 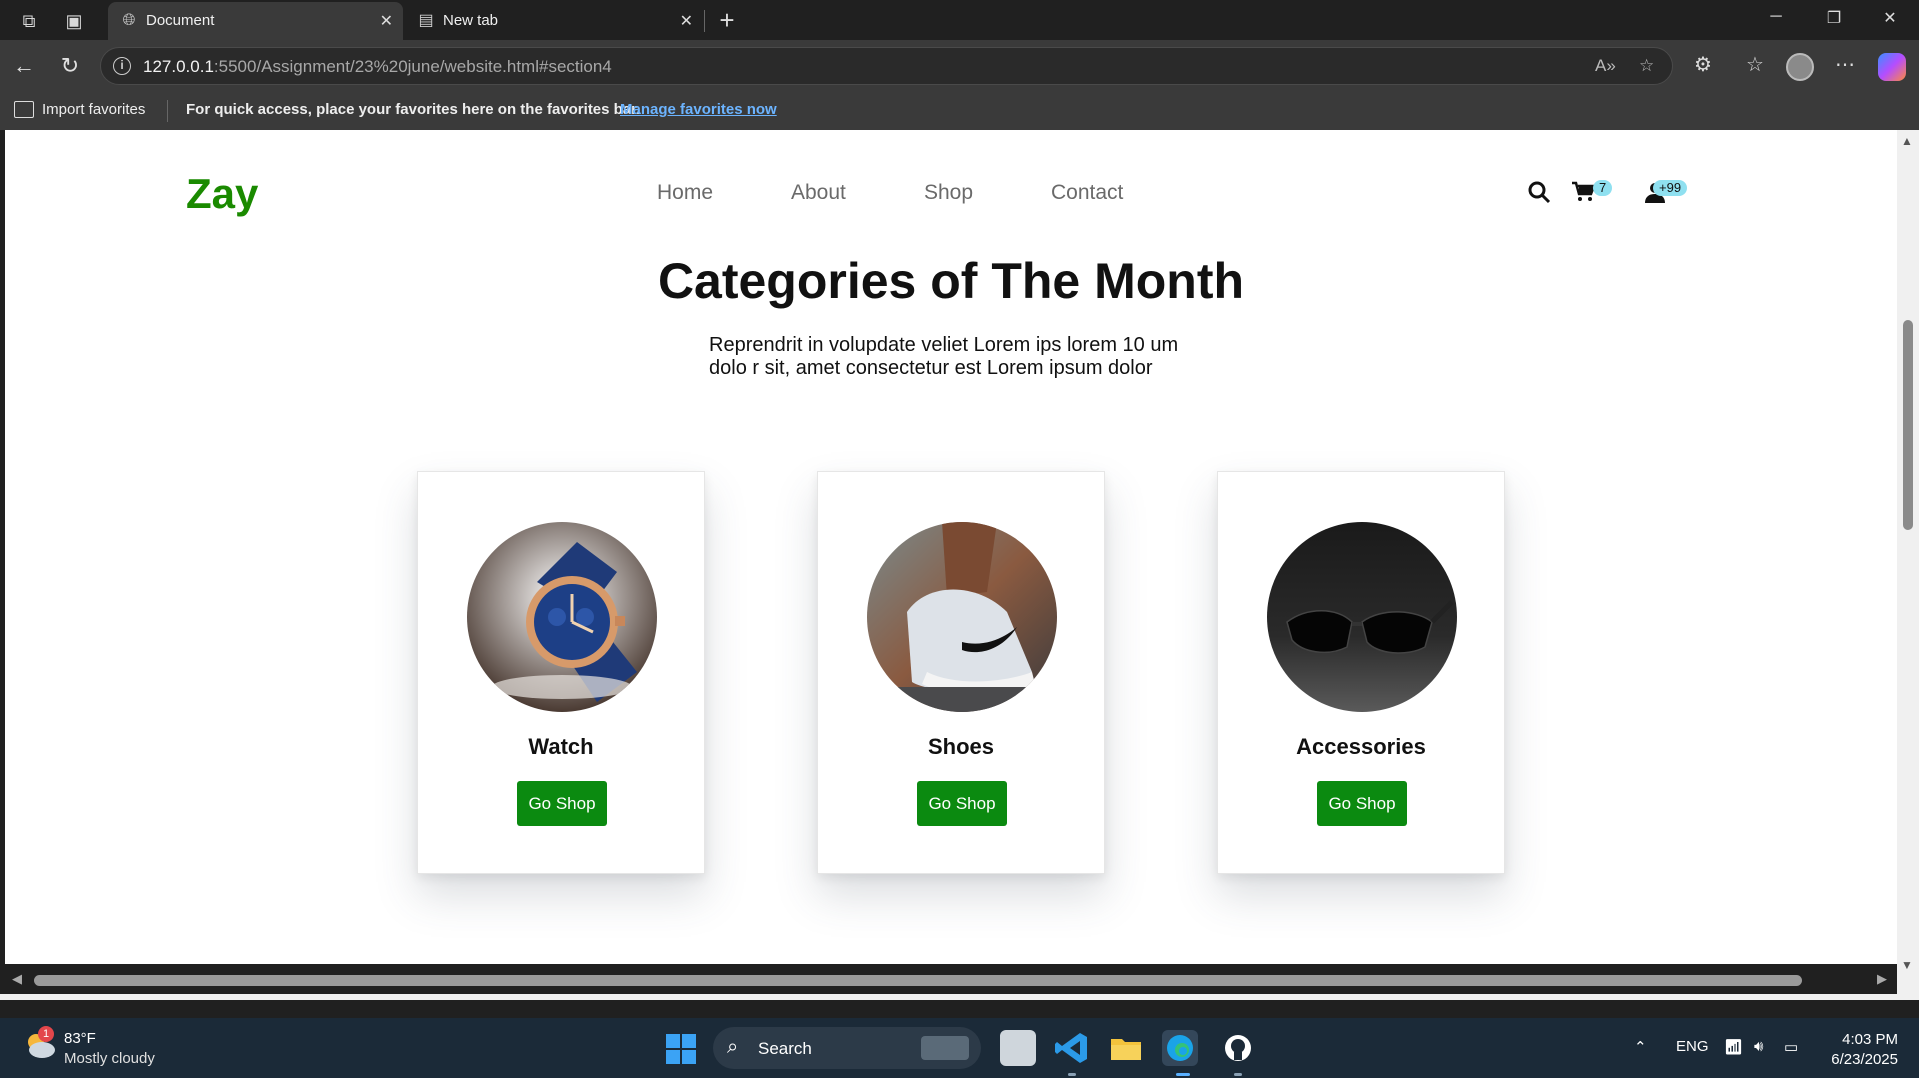 What do you see at coordinates (962, 803) in the screenshot?
I see `go-shop-shoes-button: Go Shop` at bounding box center [962, 803].